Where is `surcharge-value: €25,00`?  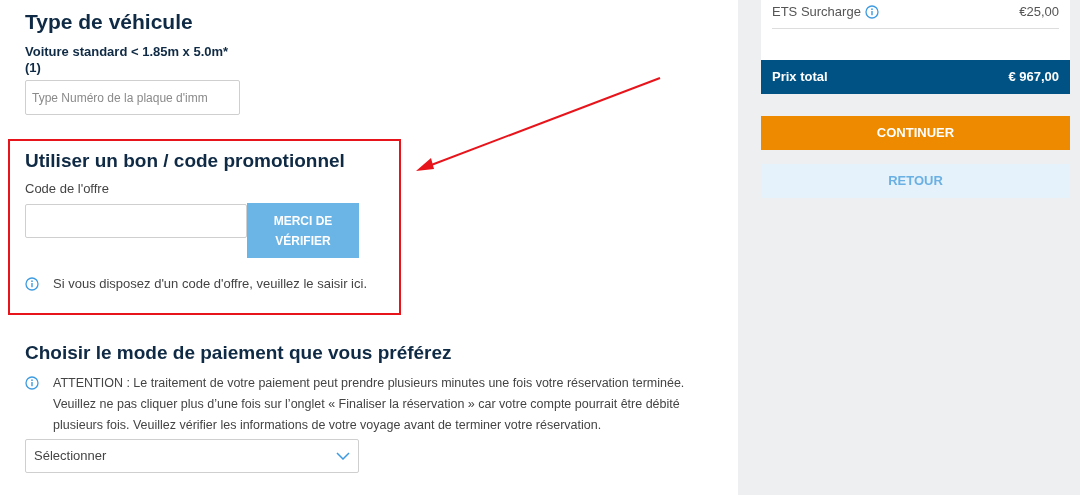 surcharge-value: €25,00 is located at coordinates (1039, 12).